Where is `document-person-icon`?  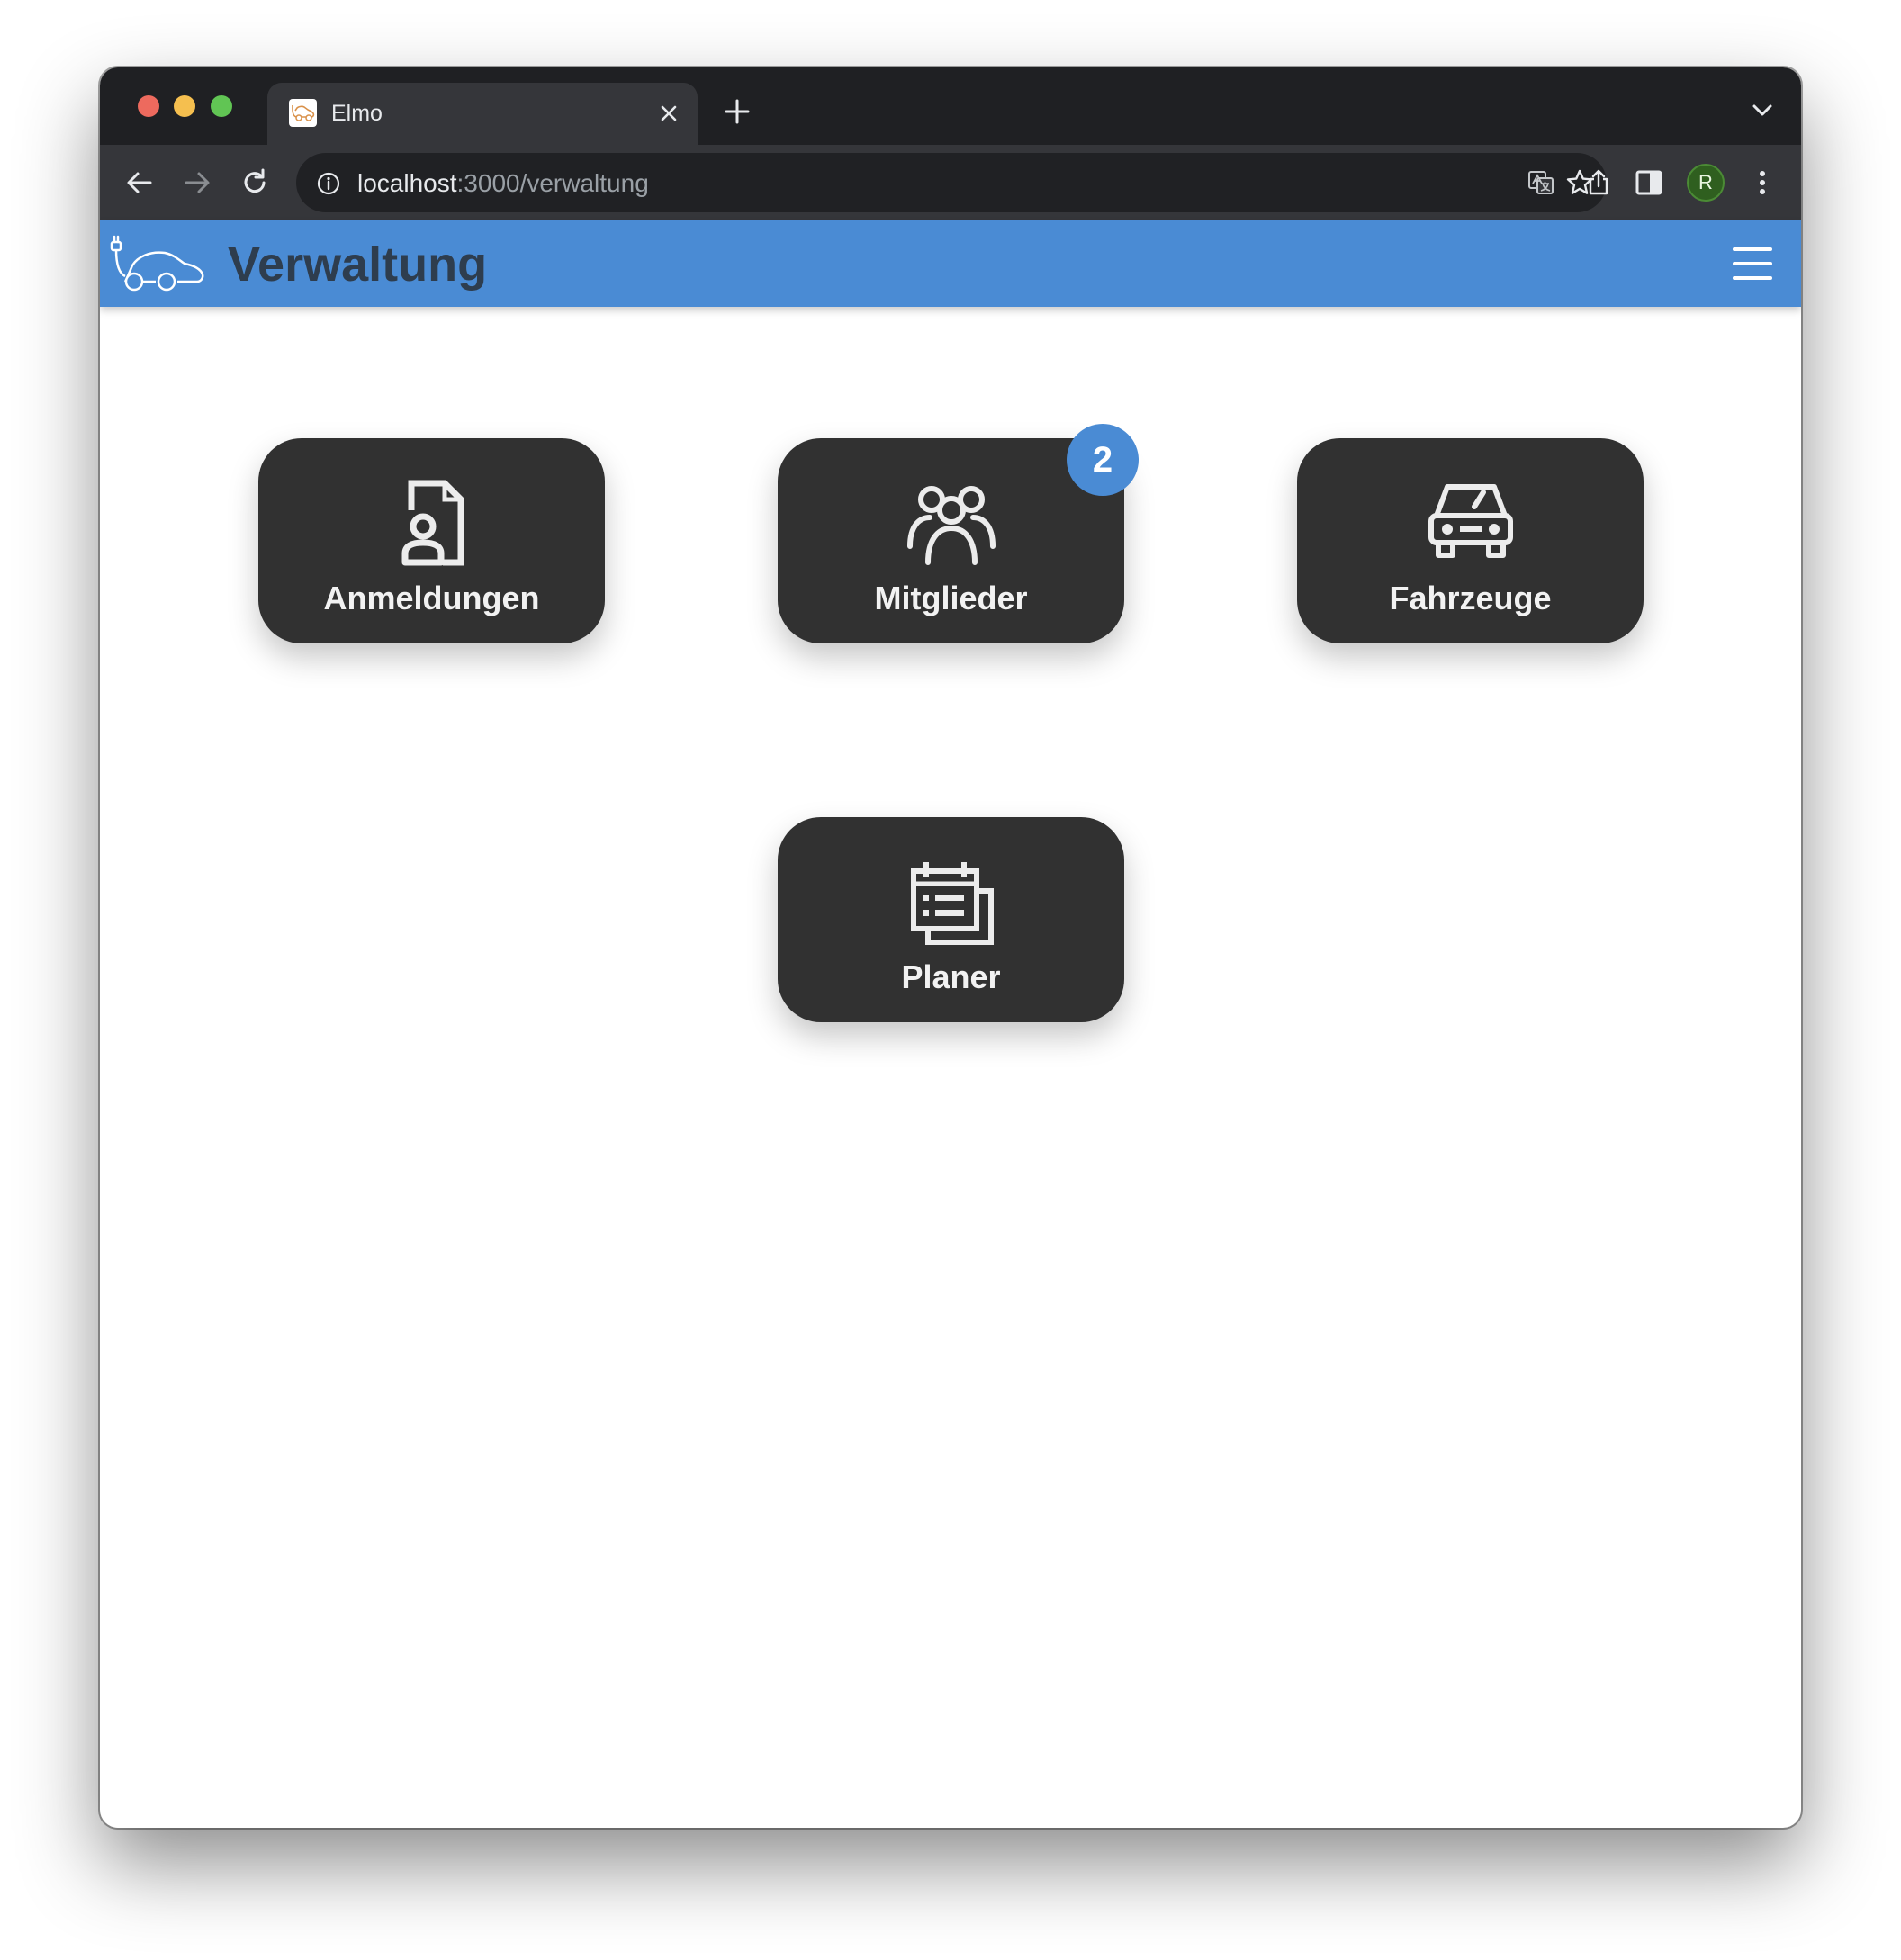 document-person-icon is located at coordinates (432, 523).